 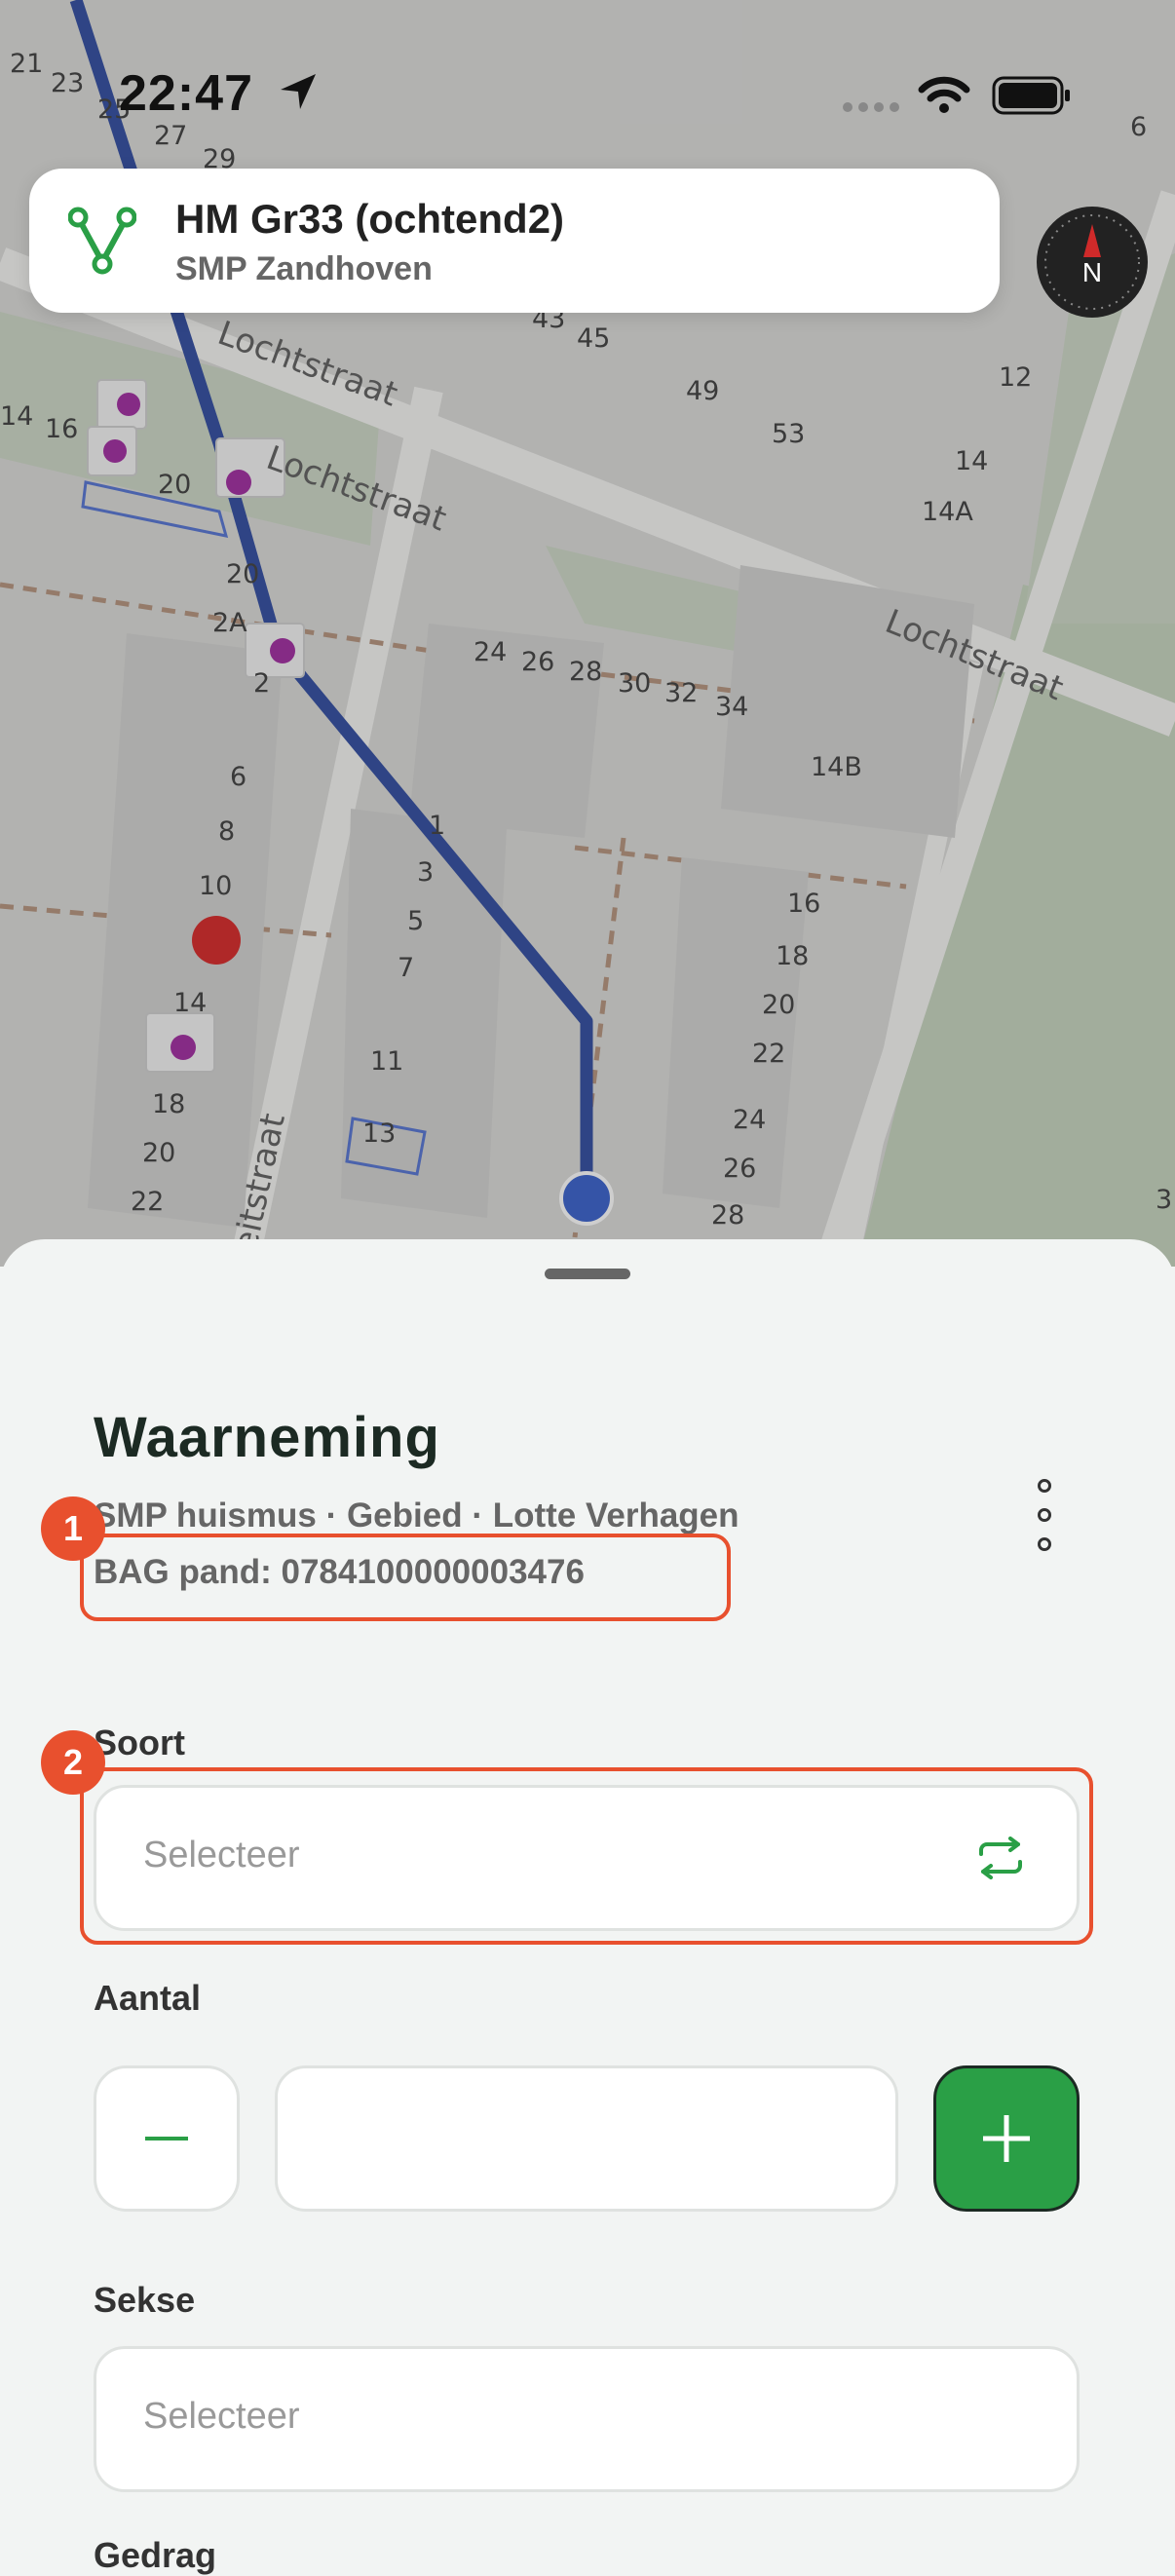 I want to click on signal-dots-icon, so click(x=871, y=107).